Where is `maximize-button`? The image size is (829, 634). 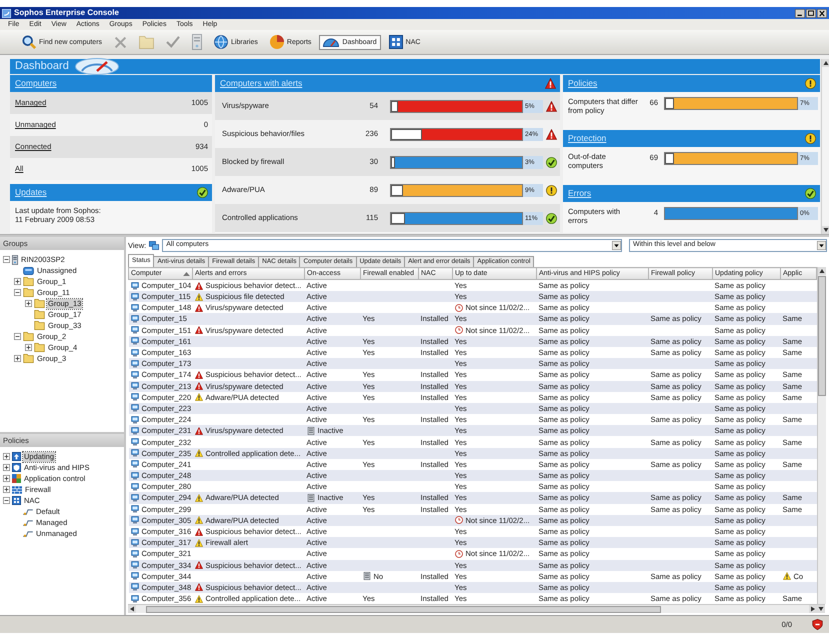
maximize-button is located at coordinates (811, 13).